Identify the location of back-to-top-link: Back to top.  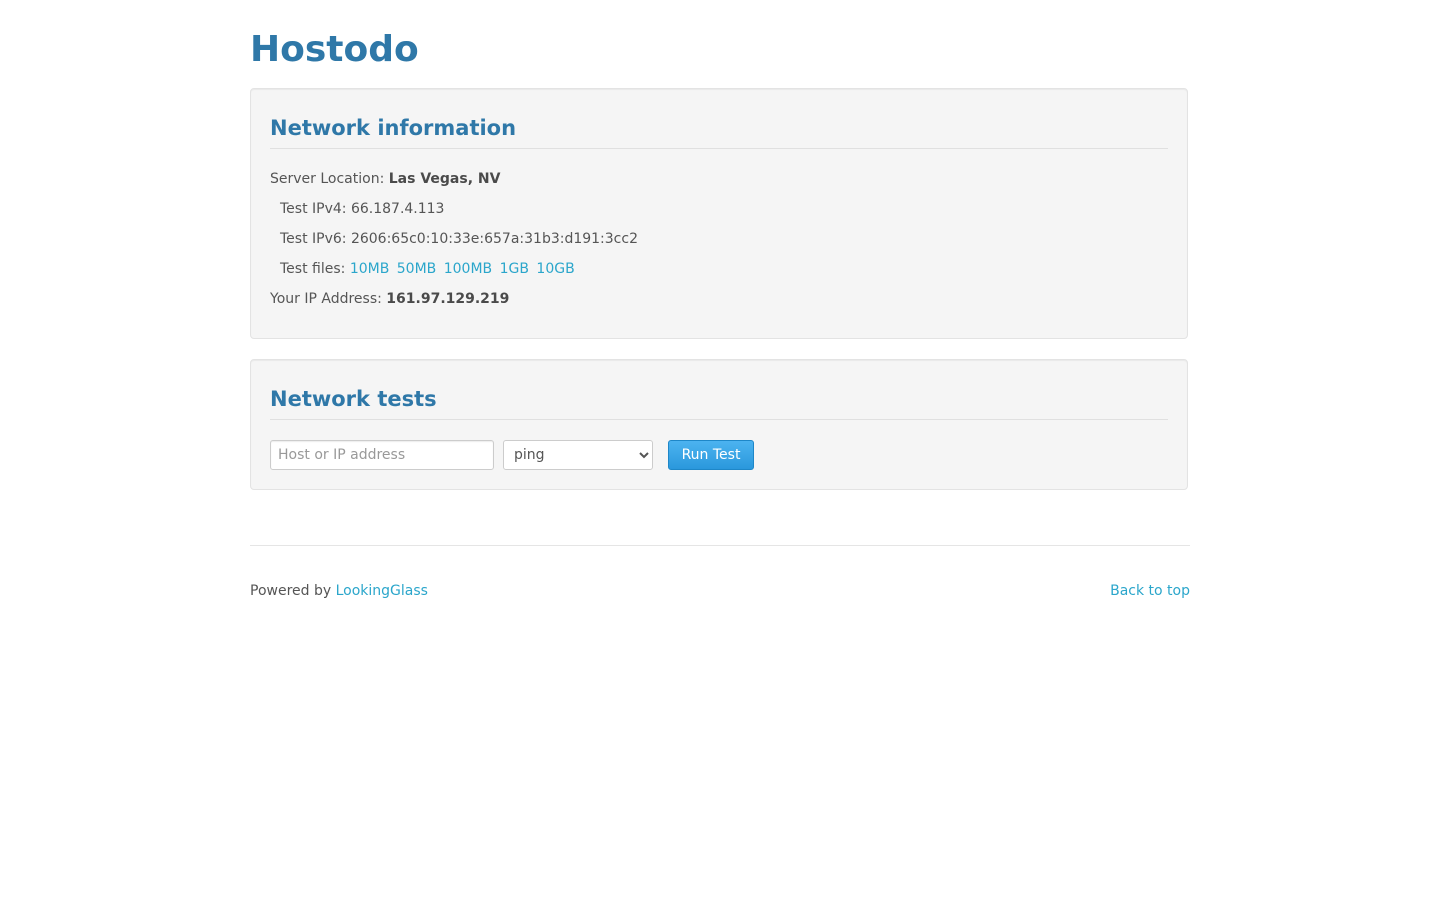
(1150, 591).